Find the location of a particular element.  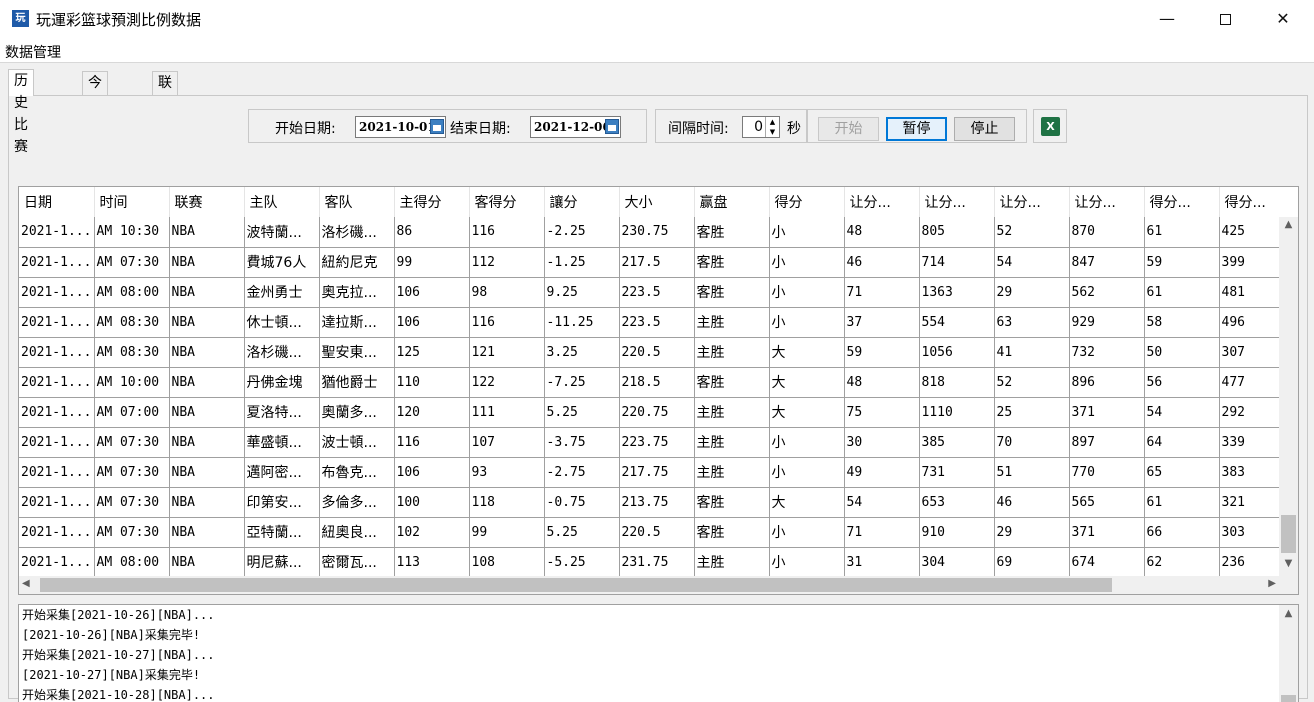

table-cell: 113 is located at coordinates (432, 562).